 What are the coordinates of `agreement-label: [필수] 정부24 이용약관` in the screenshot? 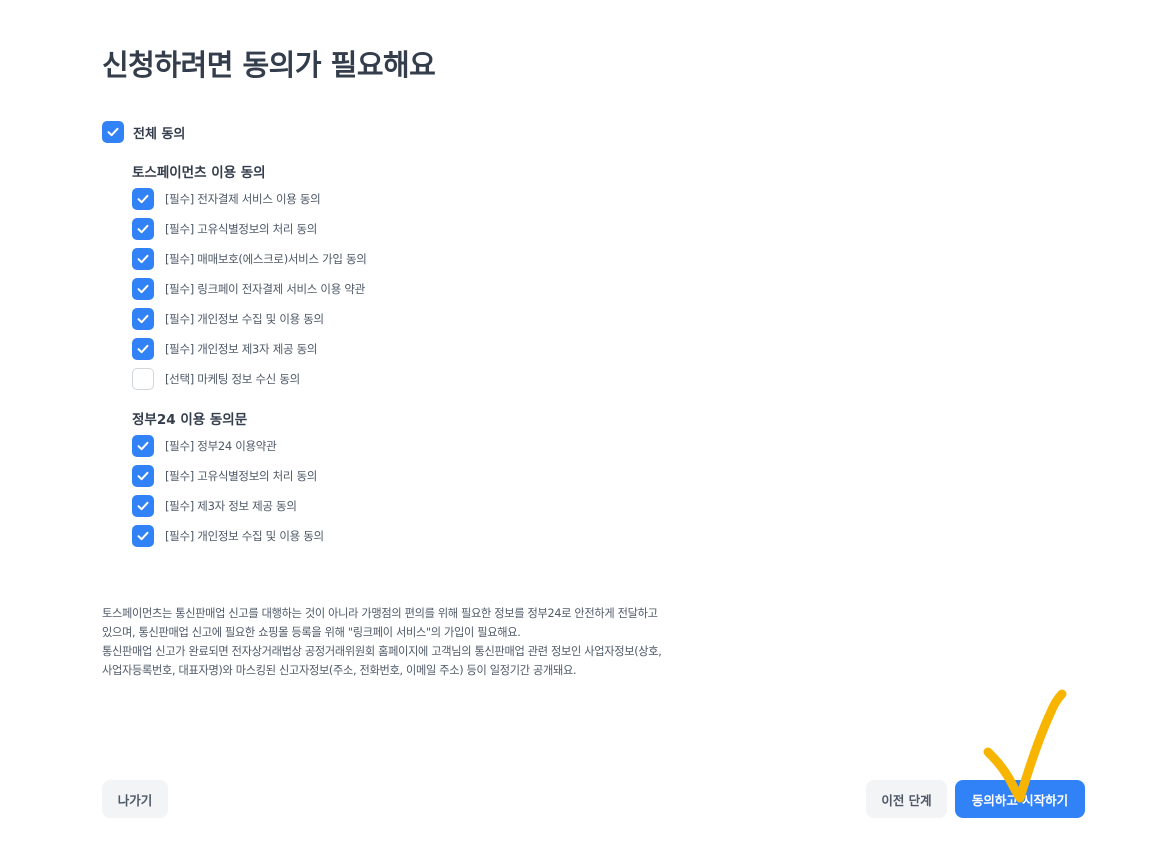 It's located at (221, 446).